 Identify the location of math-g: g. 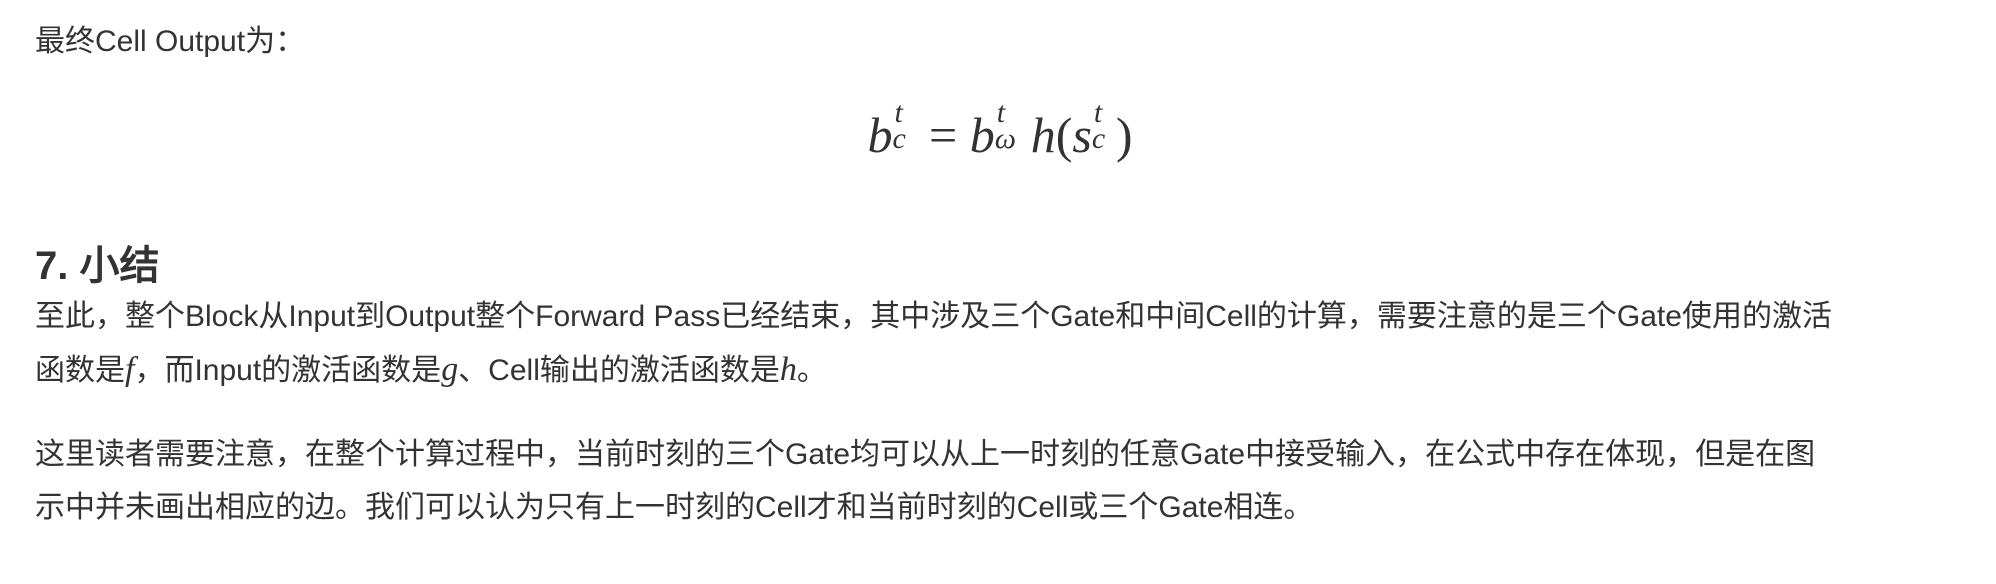
(450, 369).